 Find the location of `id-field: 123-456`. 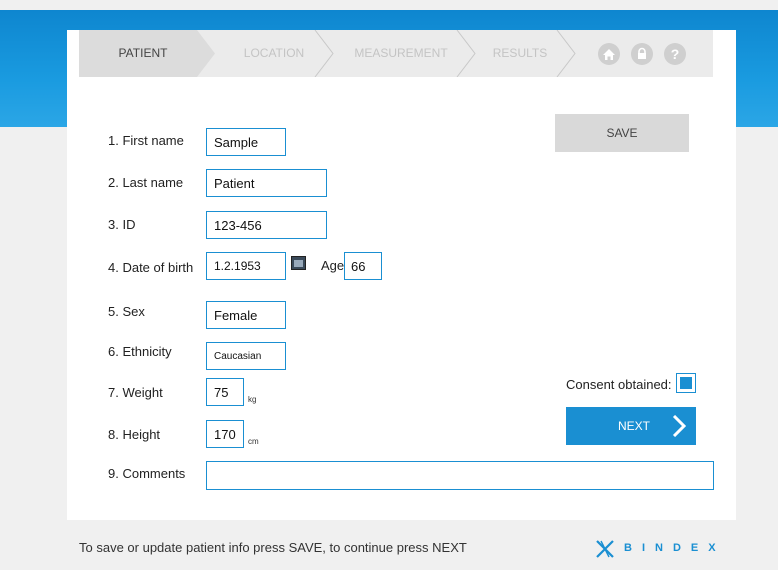

id-field: 123-456 is located at coordinates (266, 225).